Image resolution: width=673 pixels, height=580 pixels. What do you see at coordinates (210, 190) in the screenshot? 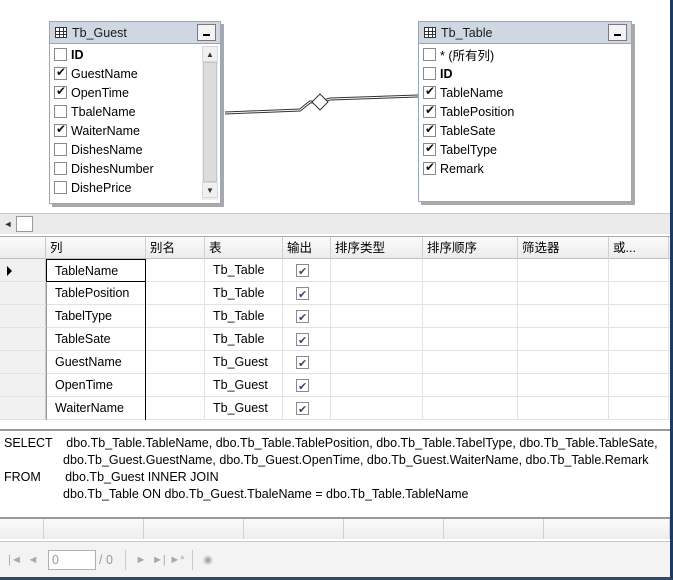
I see `scroll-down-icon: ▼` at bounding box center [210, 190].